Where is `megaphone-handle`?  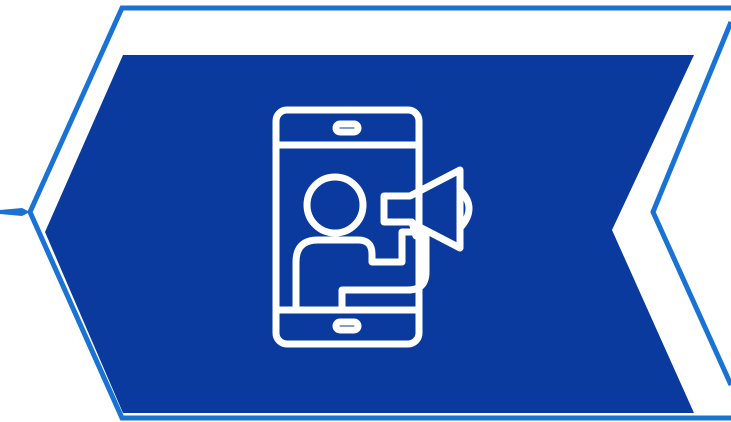
megaphone-handle is located at coordinates (414, 229).